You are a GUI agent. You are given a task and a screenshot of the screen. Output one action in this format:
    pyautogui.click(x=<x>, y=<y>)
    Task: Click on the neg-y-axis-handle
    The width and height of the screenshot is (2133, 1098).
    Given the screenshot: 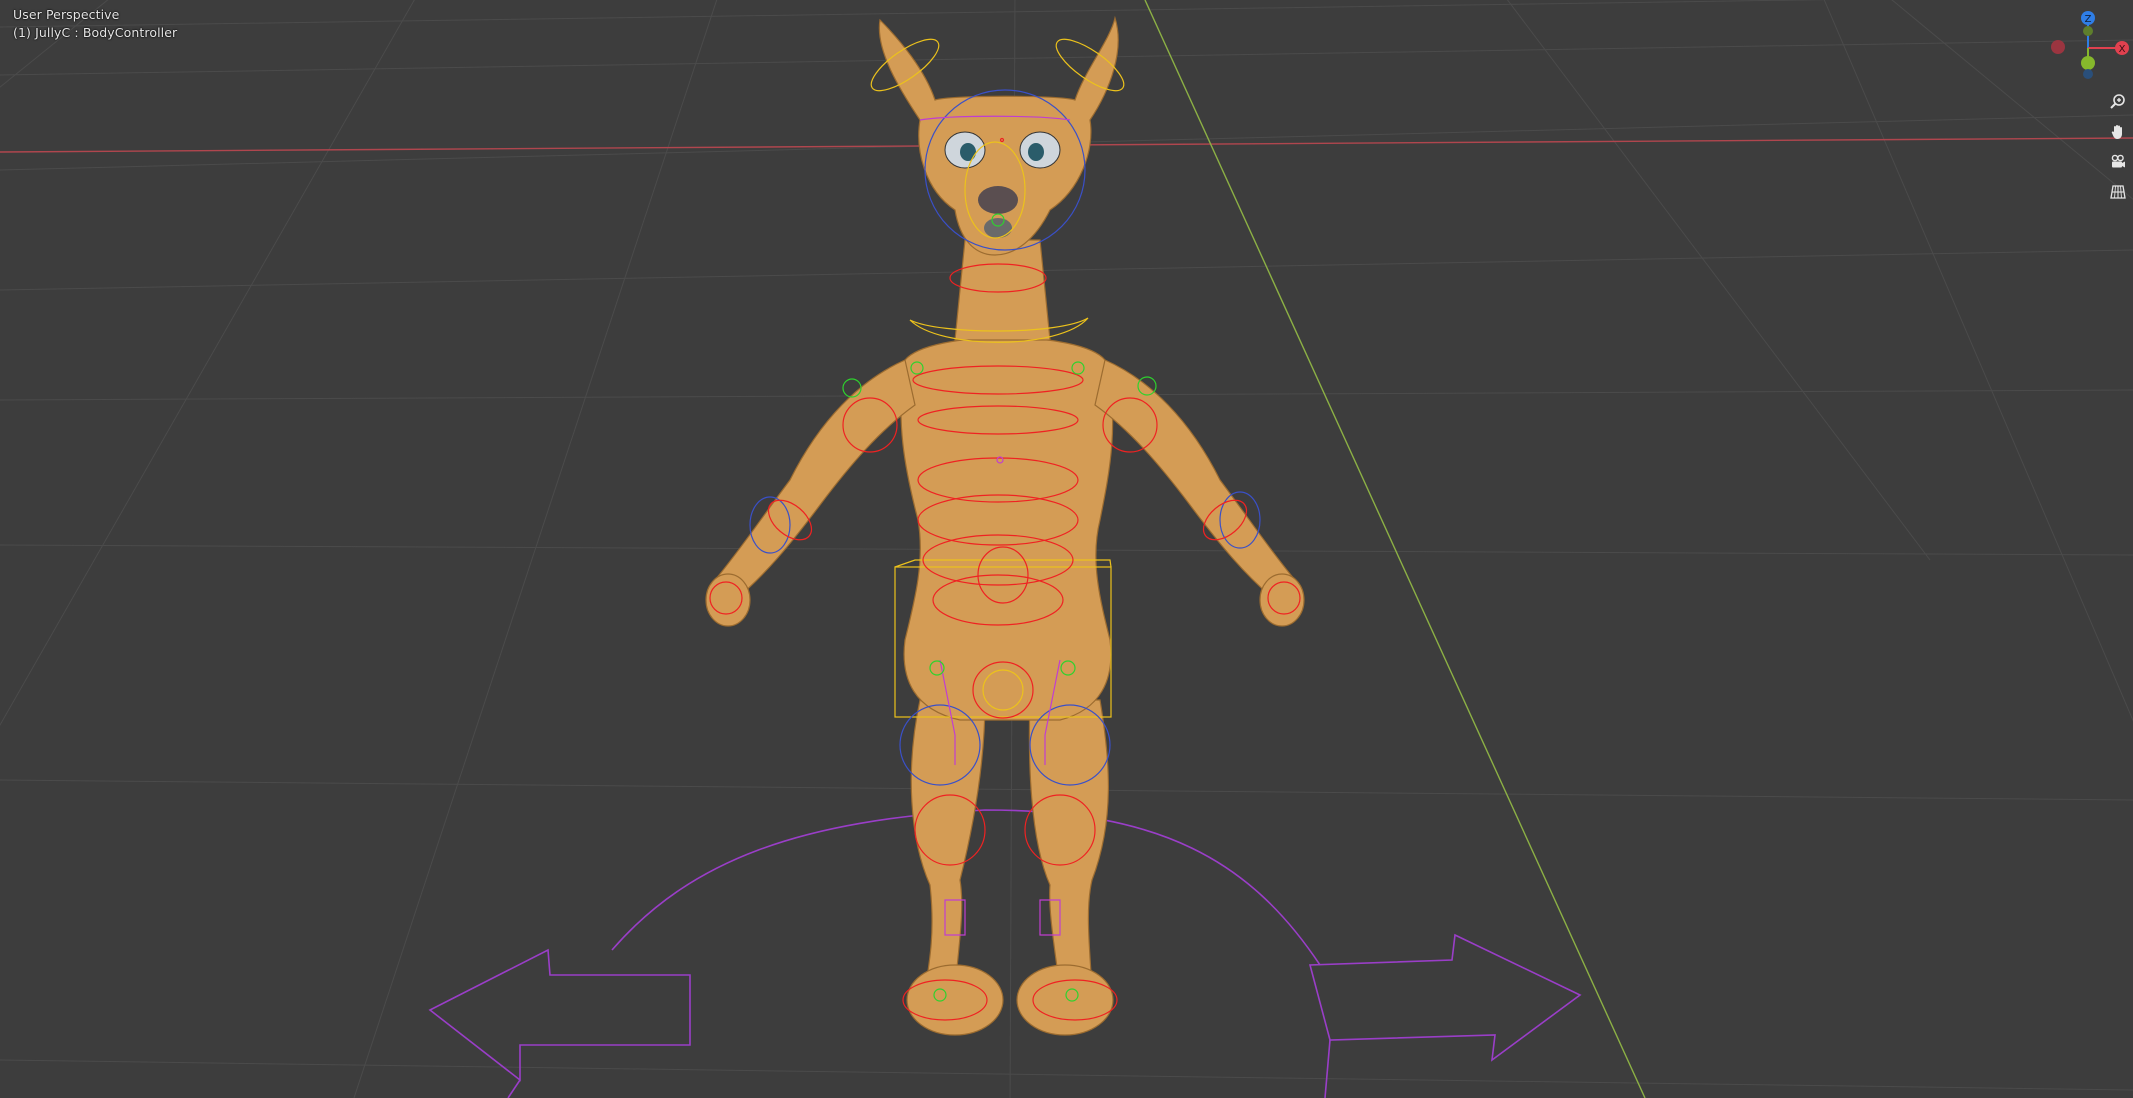 What is the action you would take?
    pyautogui.click(x=2088, y=31)
    